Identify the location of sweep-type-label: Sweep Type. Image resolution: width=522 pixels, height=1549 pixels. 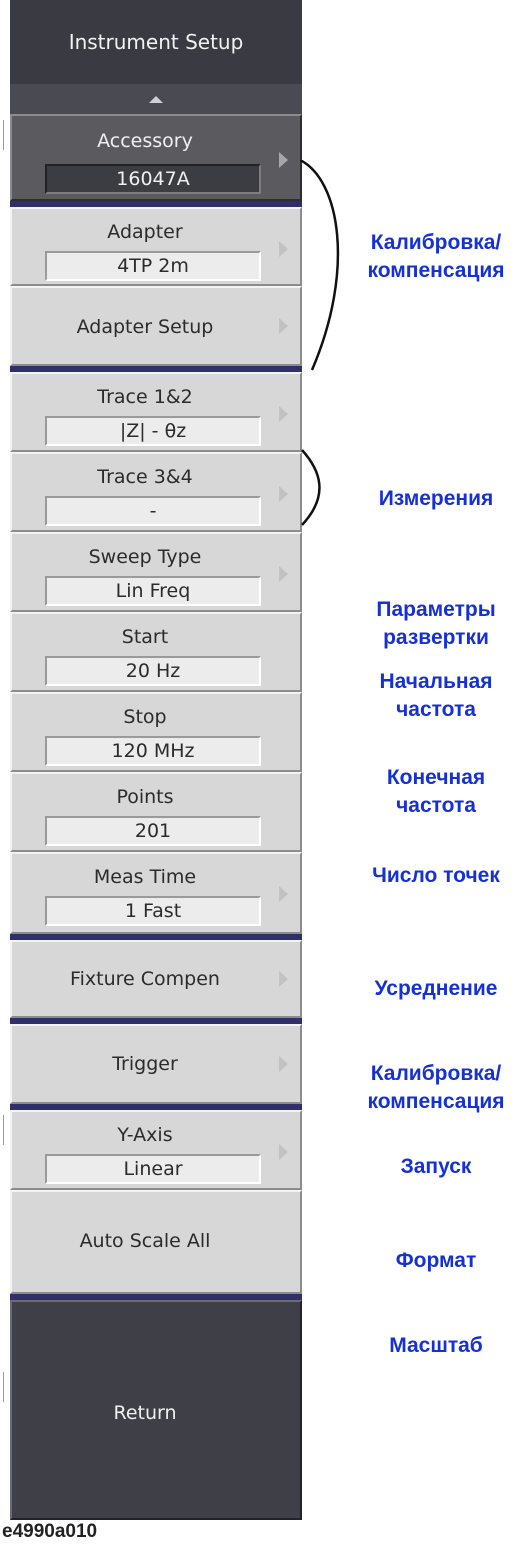
(145, 557).